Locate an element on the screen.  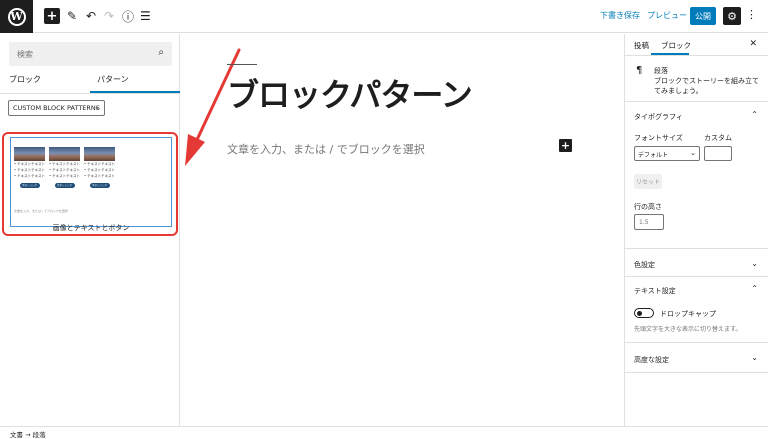
list-view-icon: ☰ is located at coordinates (145, 16).